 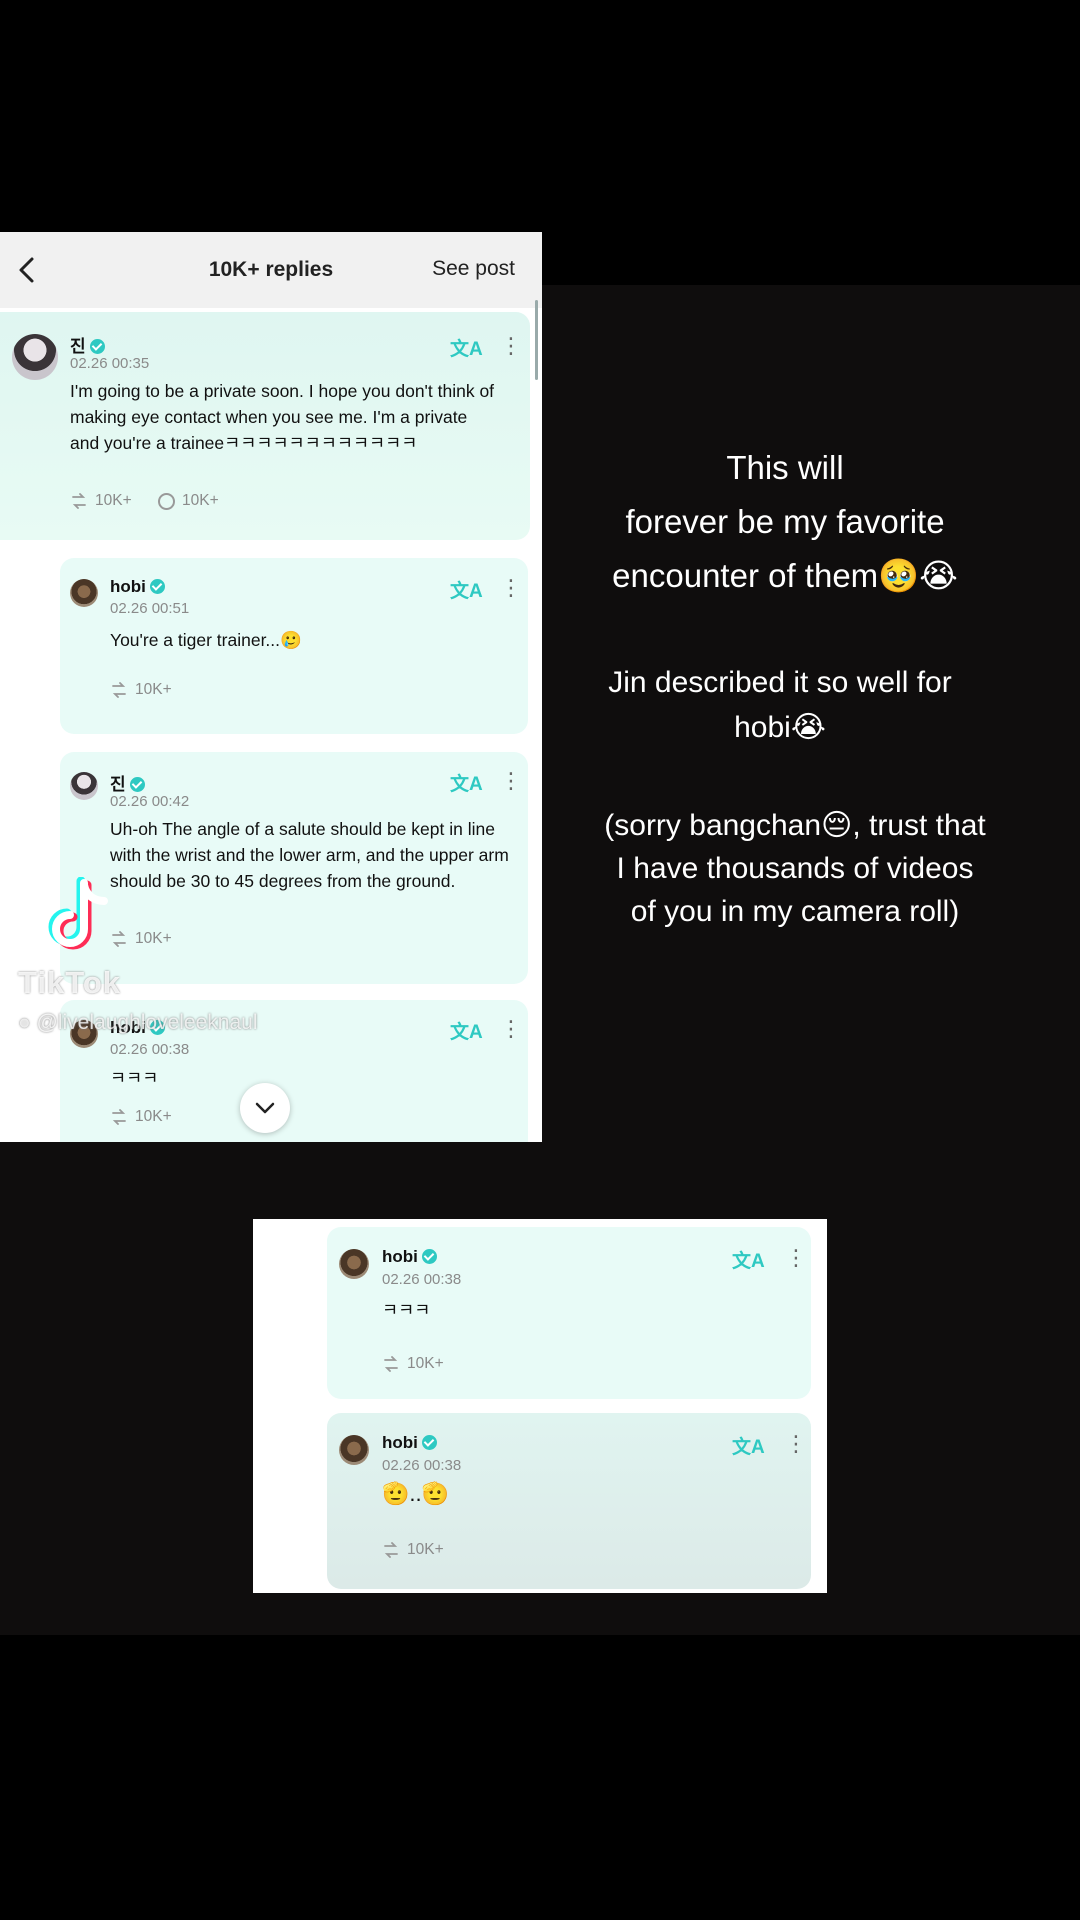 What do you see at coordinates (536, 340) in the screenshot?
I see `scrollbar` at bounding box center [536, 340].